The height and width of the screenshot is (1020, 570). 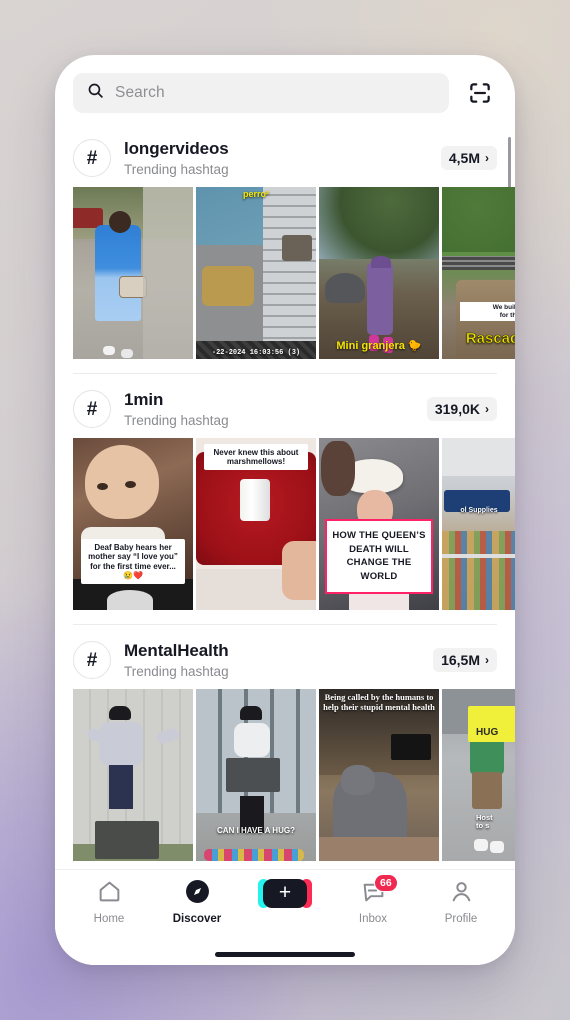 I want to click on video-thumbnail: CAN I HAVE A HUG?, so click(x=256, y=775).